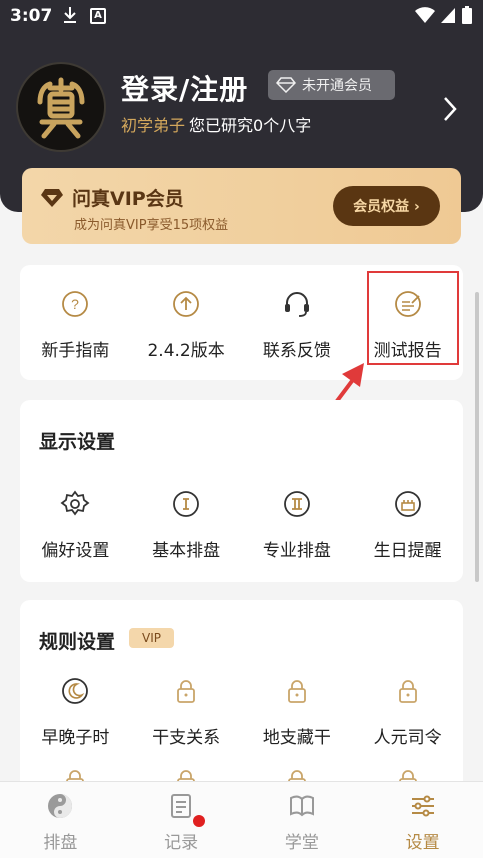 The width and height of the screenshot is (483, 858). What do you see at coordinates (407, 524) in the screenshot?
I see `setting-birthday-reminder: 生日提醒` at bounding box center [407, 524].